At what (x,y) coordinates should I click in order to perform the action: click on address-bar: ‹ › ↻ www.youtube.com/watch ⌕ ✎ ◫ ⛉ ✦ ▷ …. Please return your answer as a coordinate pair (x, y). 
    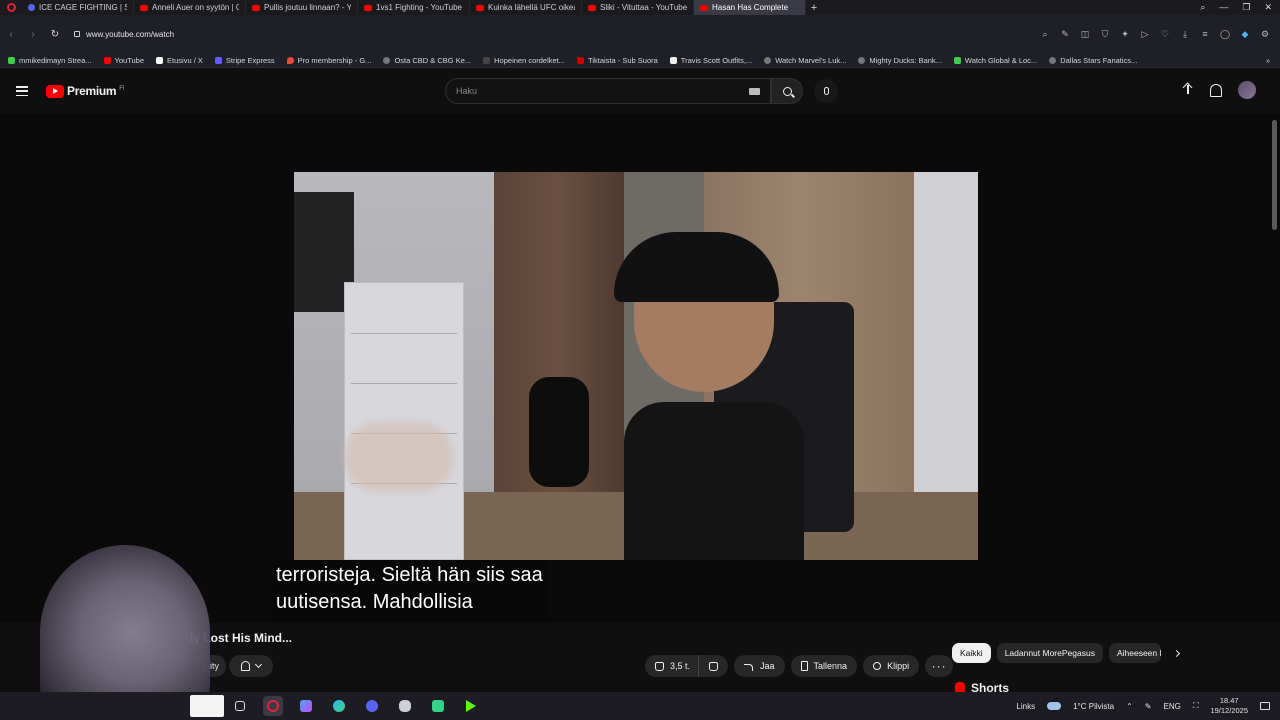
    Looking at the image, I should click on (640, 34).